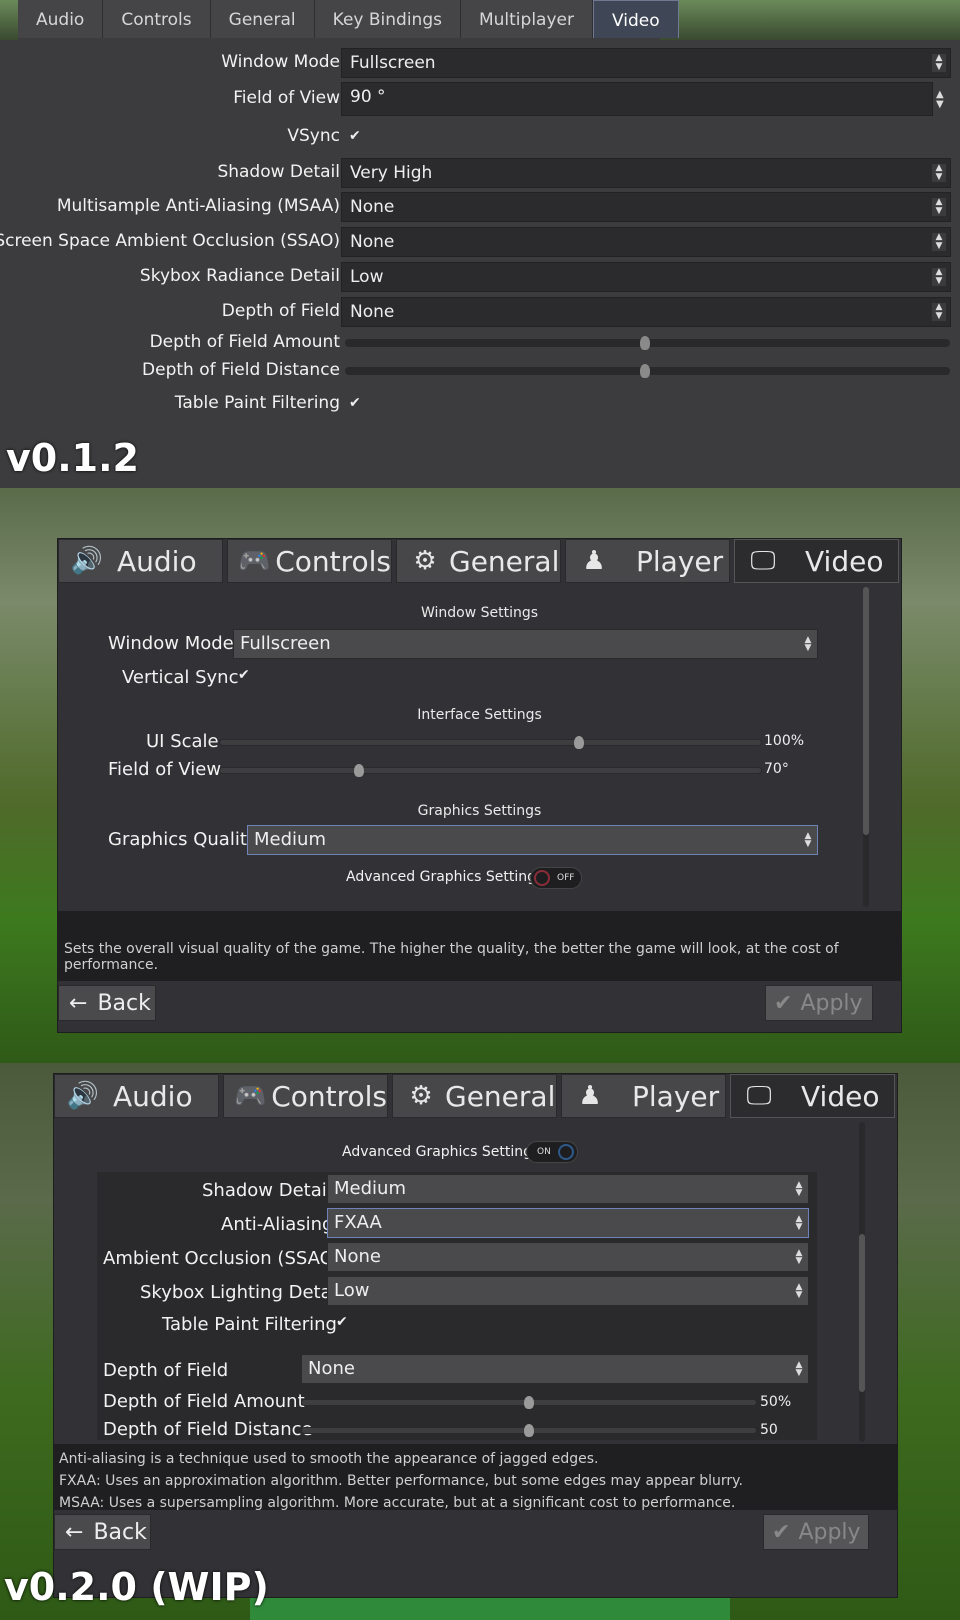 The image size is (960, 1620). Describe the element at coordinates (170, 241) in the screenshot. I see `ssao-label: Screen Space Ambient Occlusion (SSAO)` at that location.